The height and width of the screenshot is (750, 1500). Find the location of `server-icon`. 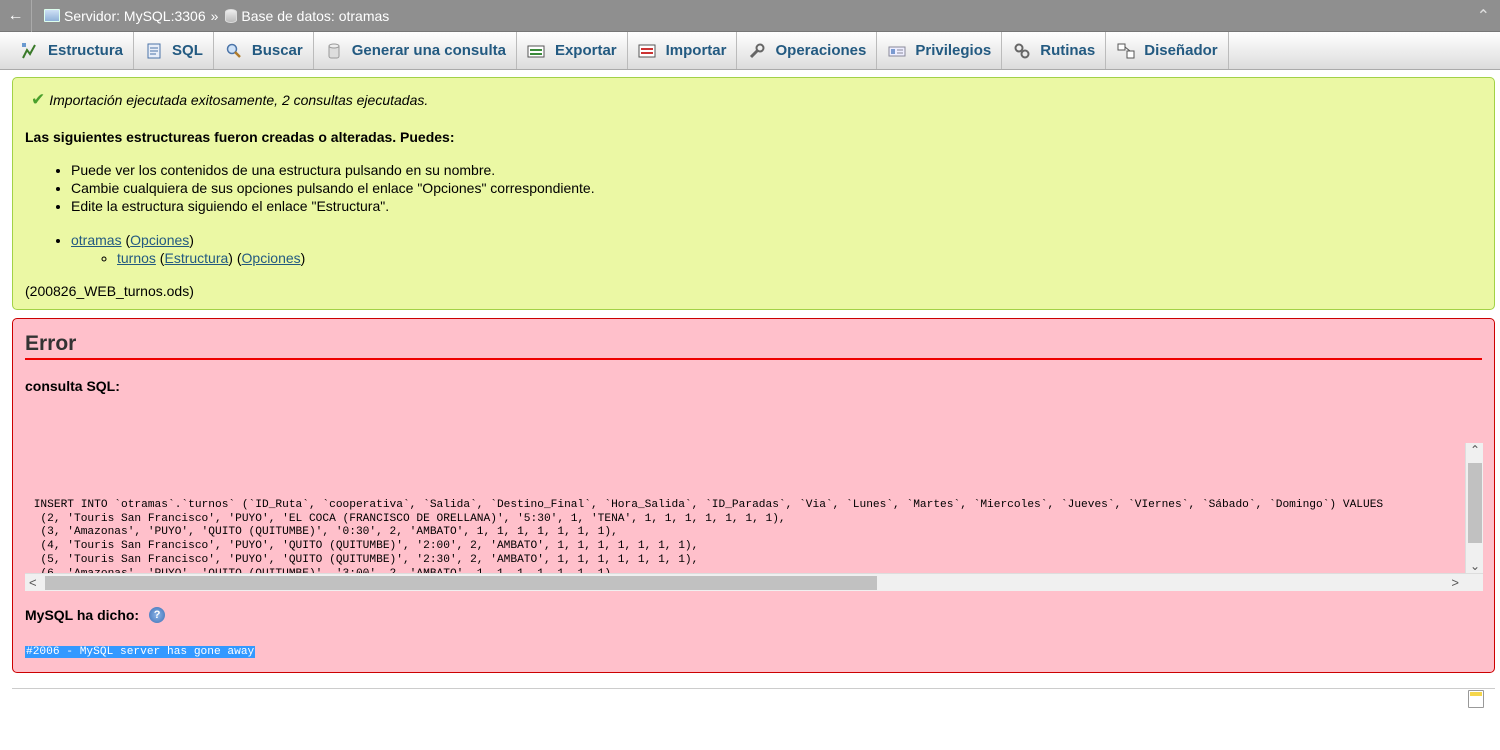

server-icon is located at coordinates (52, 15).